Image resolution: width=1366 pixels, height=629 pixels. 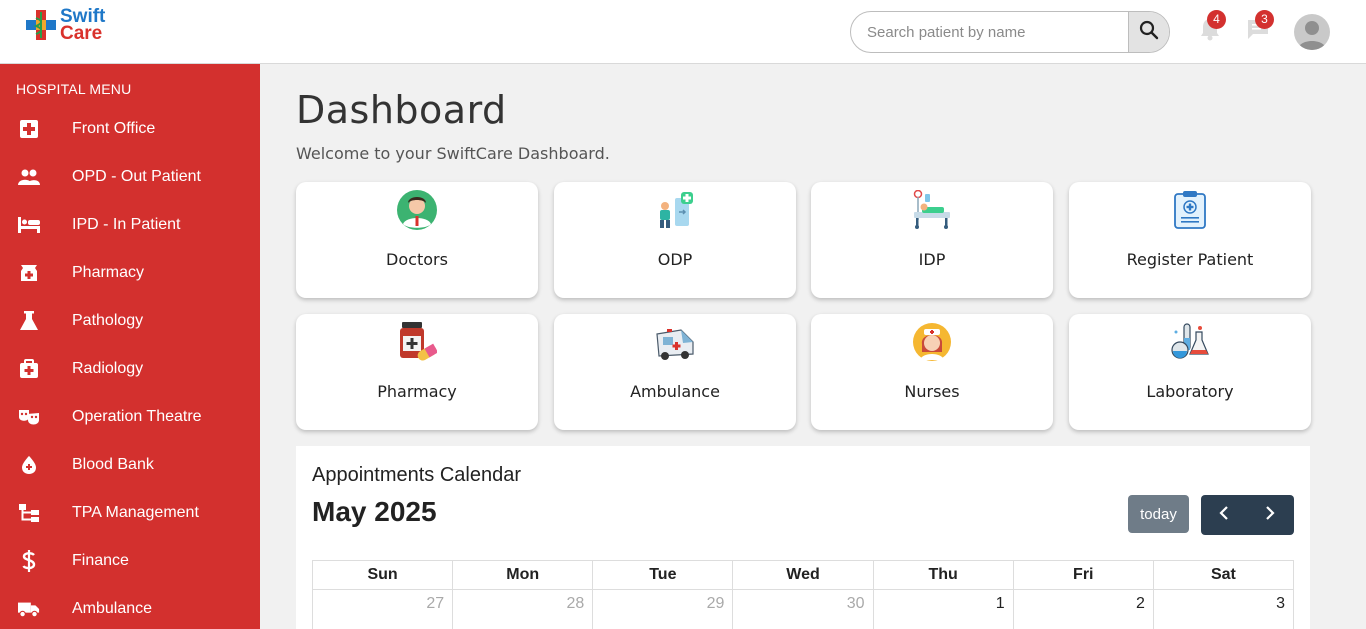 What do you see at coordinates (29, 129) in the screenshot?
I see `medical-cross-icon` at bounding box center [29, 129].